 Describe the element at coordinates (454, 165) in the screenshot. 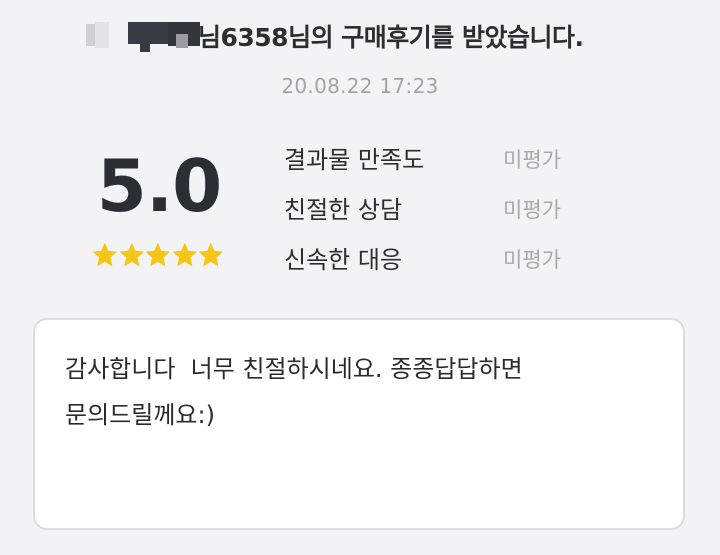

I see `criterion-row: 결과물 만족도 미평가` at that location.